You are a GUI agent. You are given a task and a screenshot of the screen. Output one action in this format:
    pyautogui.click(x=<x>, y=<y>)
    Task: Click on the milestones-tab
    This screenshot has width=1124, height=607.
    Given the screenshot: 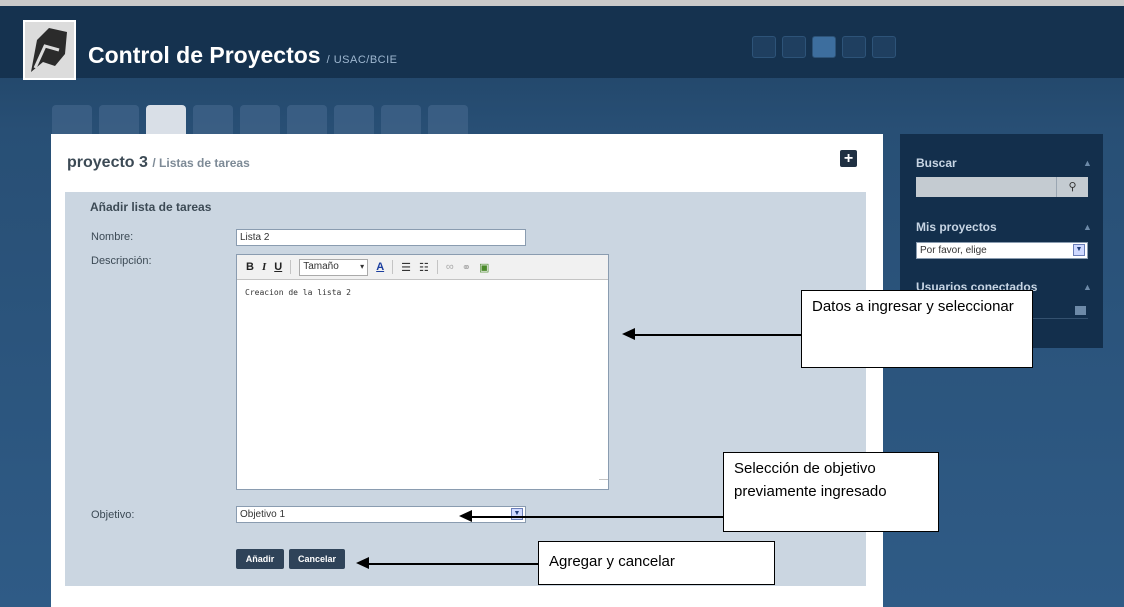 What is the action you would take?
    pyautogui.click(x=354, y=120)
    